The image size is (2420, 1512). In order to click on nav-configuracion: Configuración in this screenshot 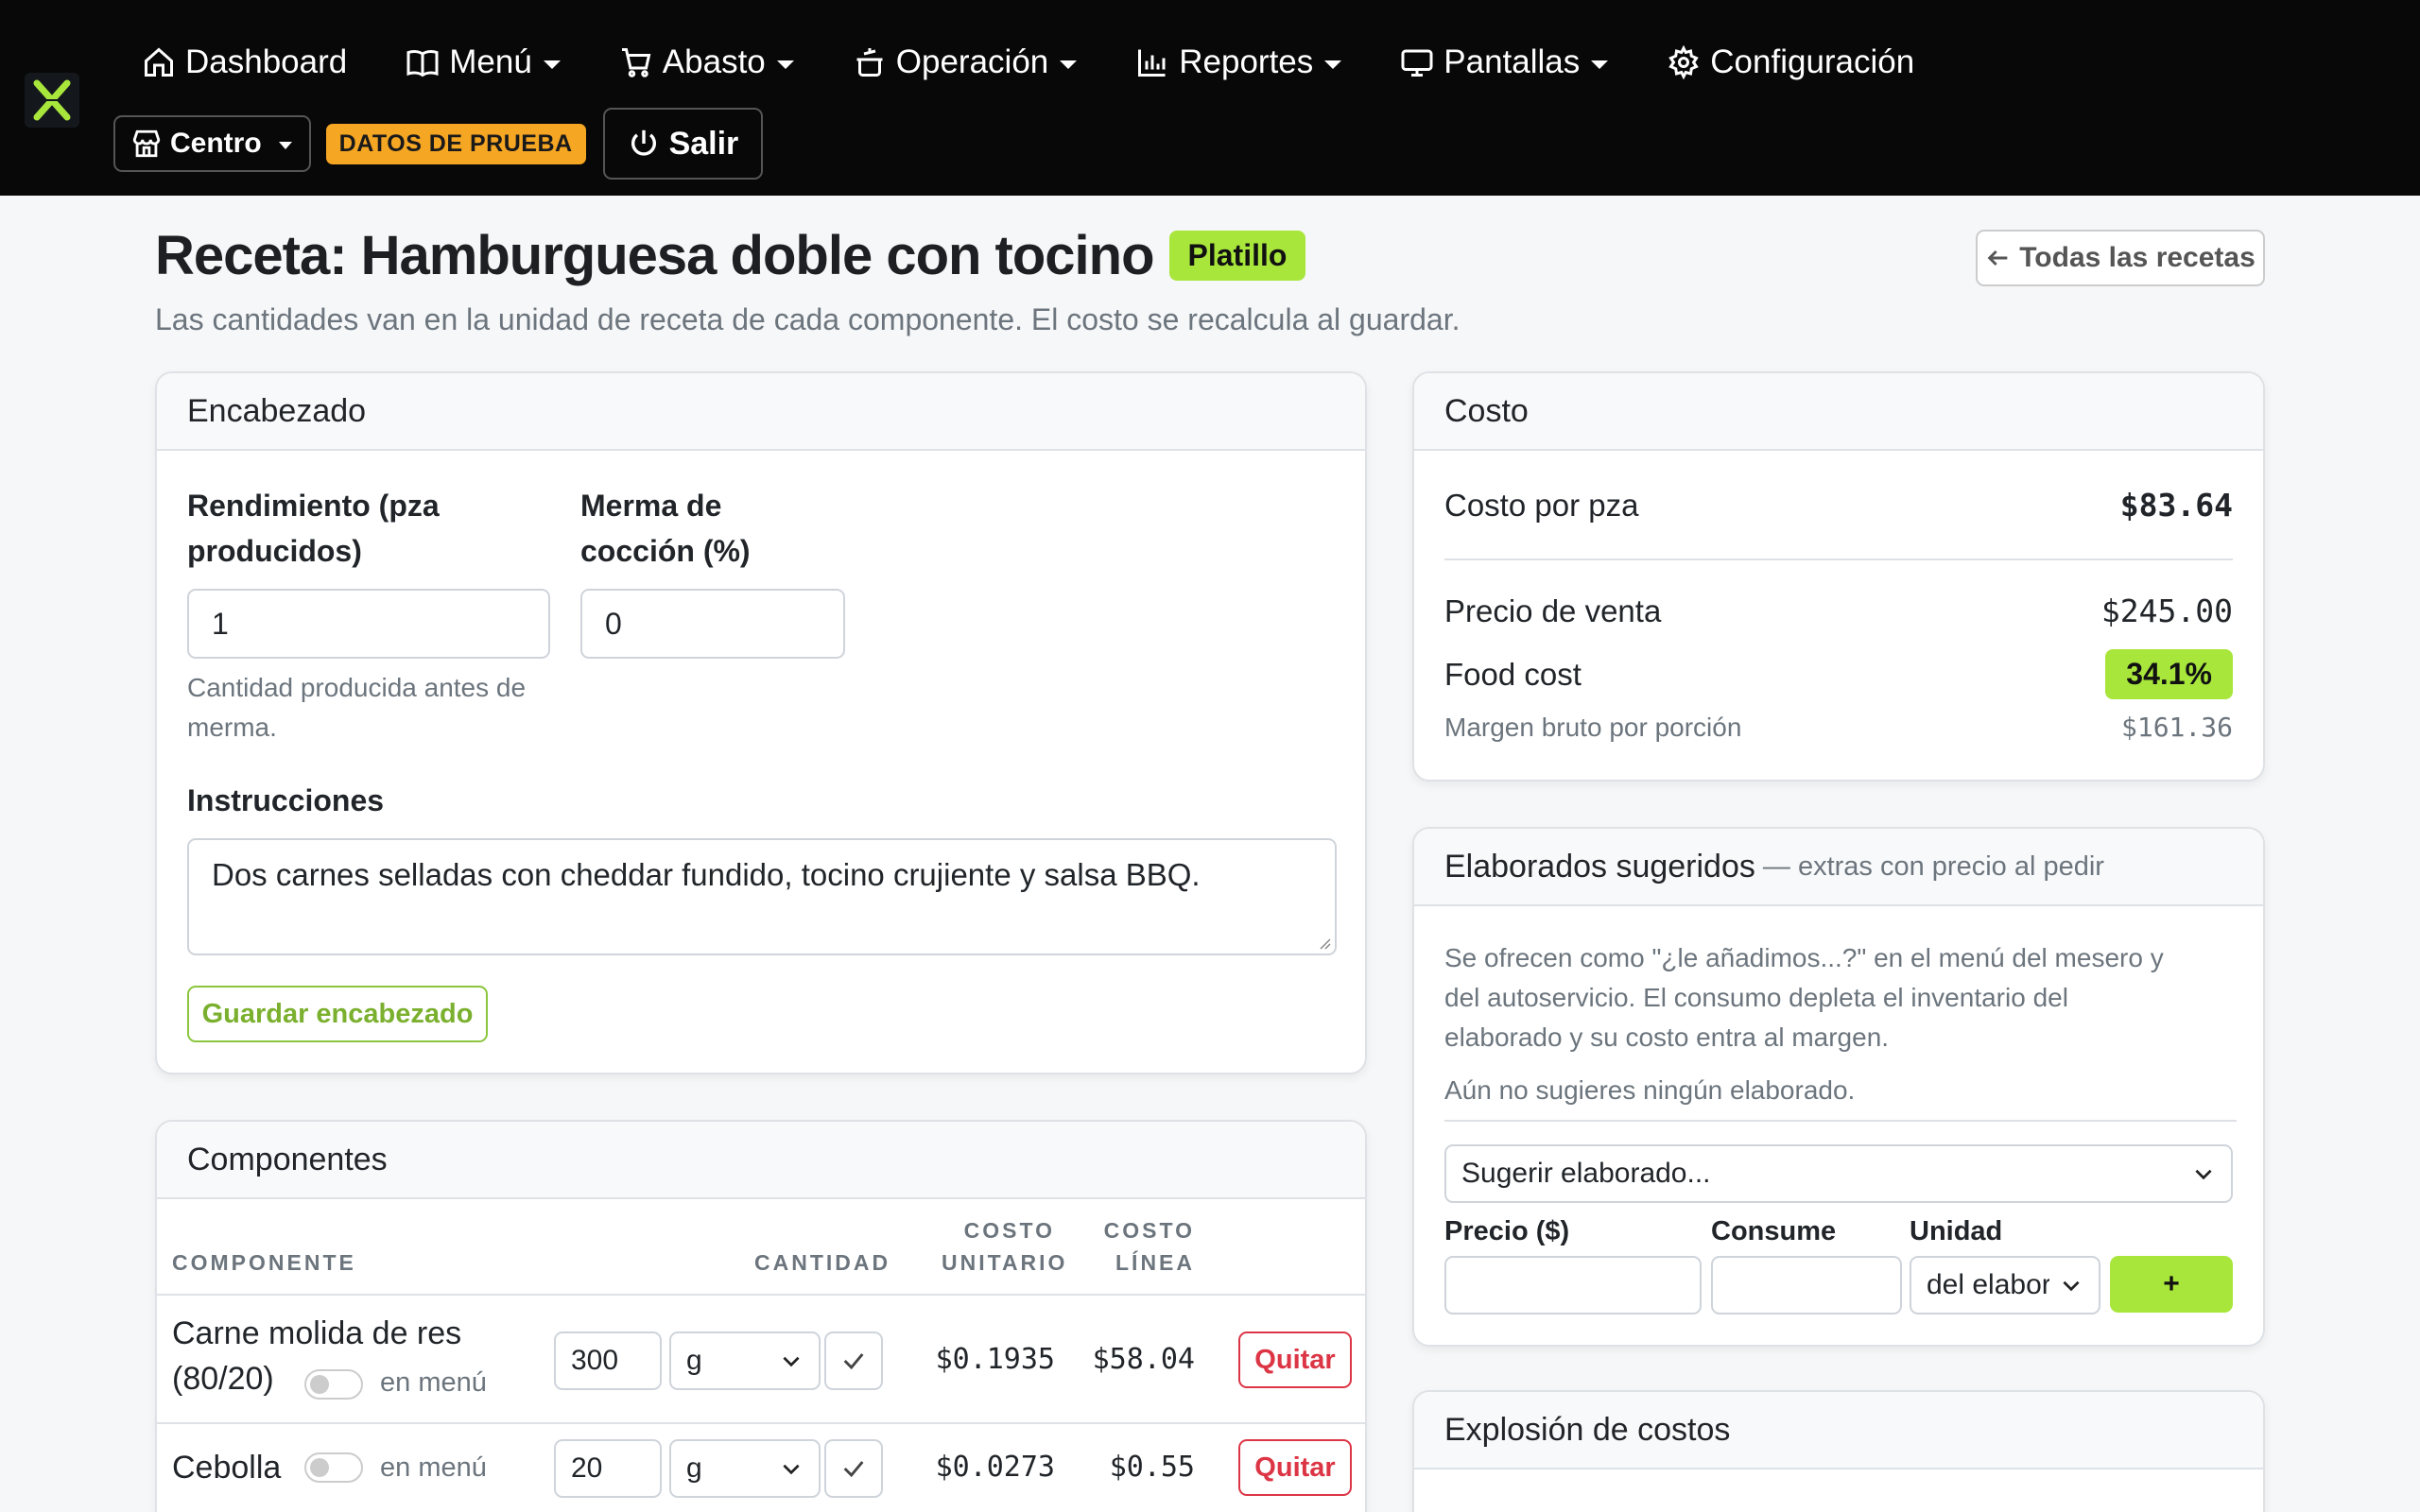, I will do `click(1790, 62)`.